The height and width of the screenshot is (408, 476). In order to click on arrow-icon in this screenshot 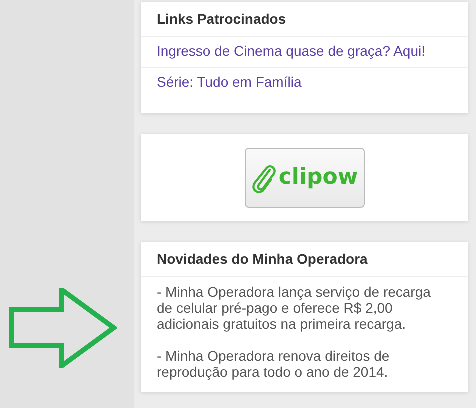, I will do `click(63, 328)`.